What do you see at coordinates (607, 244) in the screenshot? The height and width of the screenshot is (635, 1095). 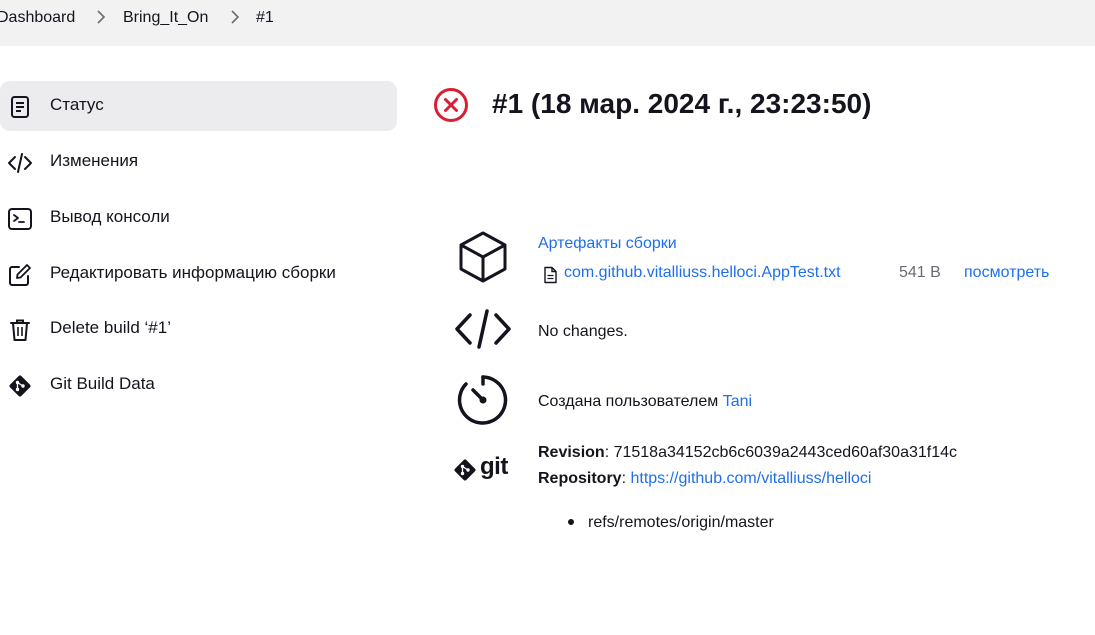 I see `artifacts-heading-link: Артефакты сборки` at bounding box center [607, 244].